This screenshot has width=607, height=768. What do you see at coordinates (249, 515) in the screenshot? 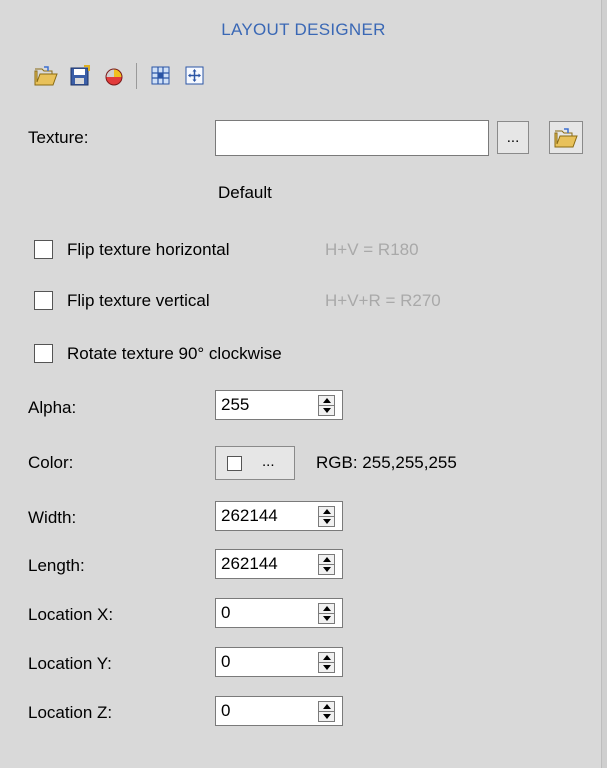
I see `width-value: 262144` at bounding box center [249, 515].